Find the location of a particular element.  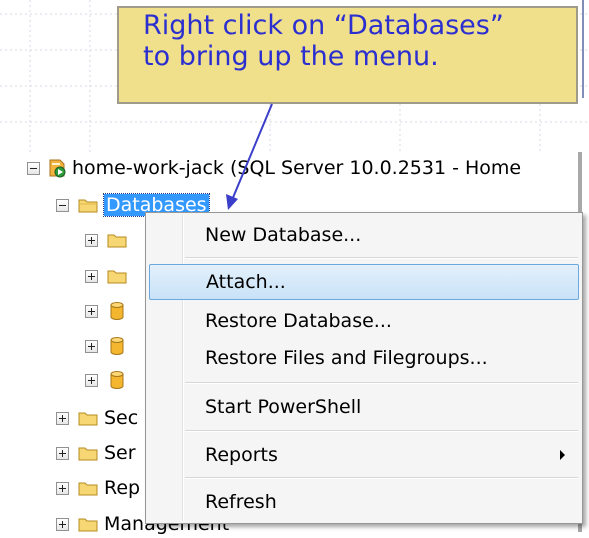

menu-item-label: Start PowerShell is located at coordinates (283, 407).